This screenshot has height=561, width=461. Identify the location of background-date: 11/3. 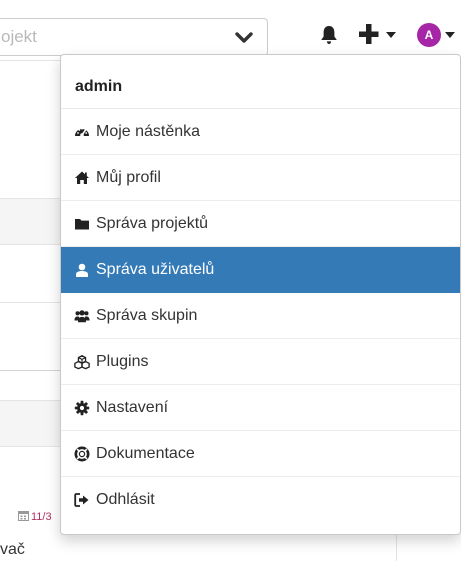
(35, 516).